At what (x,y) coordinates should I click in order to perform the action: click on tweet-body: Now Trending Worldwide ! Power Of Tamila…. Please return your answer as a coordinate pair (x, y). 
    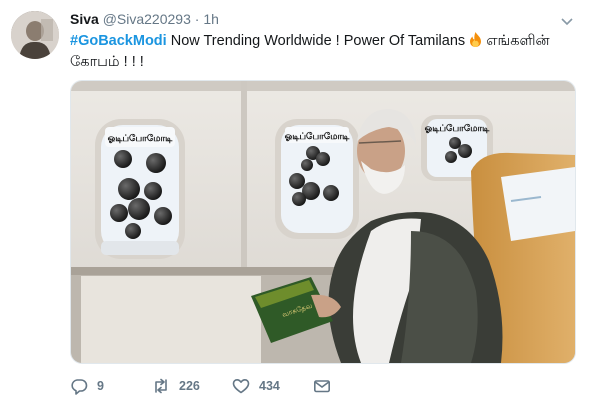
    Looking at the image, I should click on (318, 41).